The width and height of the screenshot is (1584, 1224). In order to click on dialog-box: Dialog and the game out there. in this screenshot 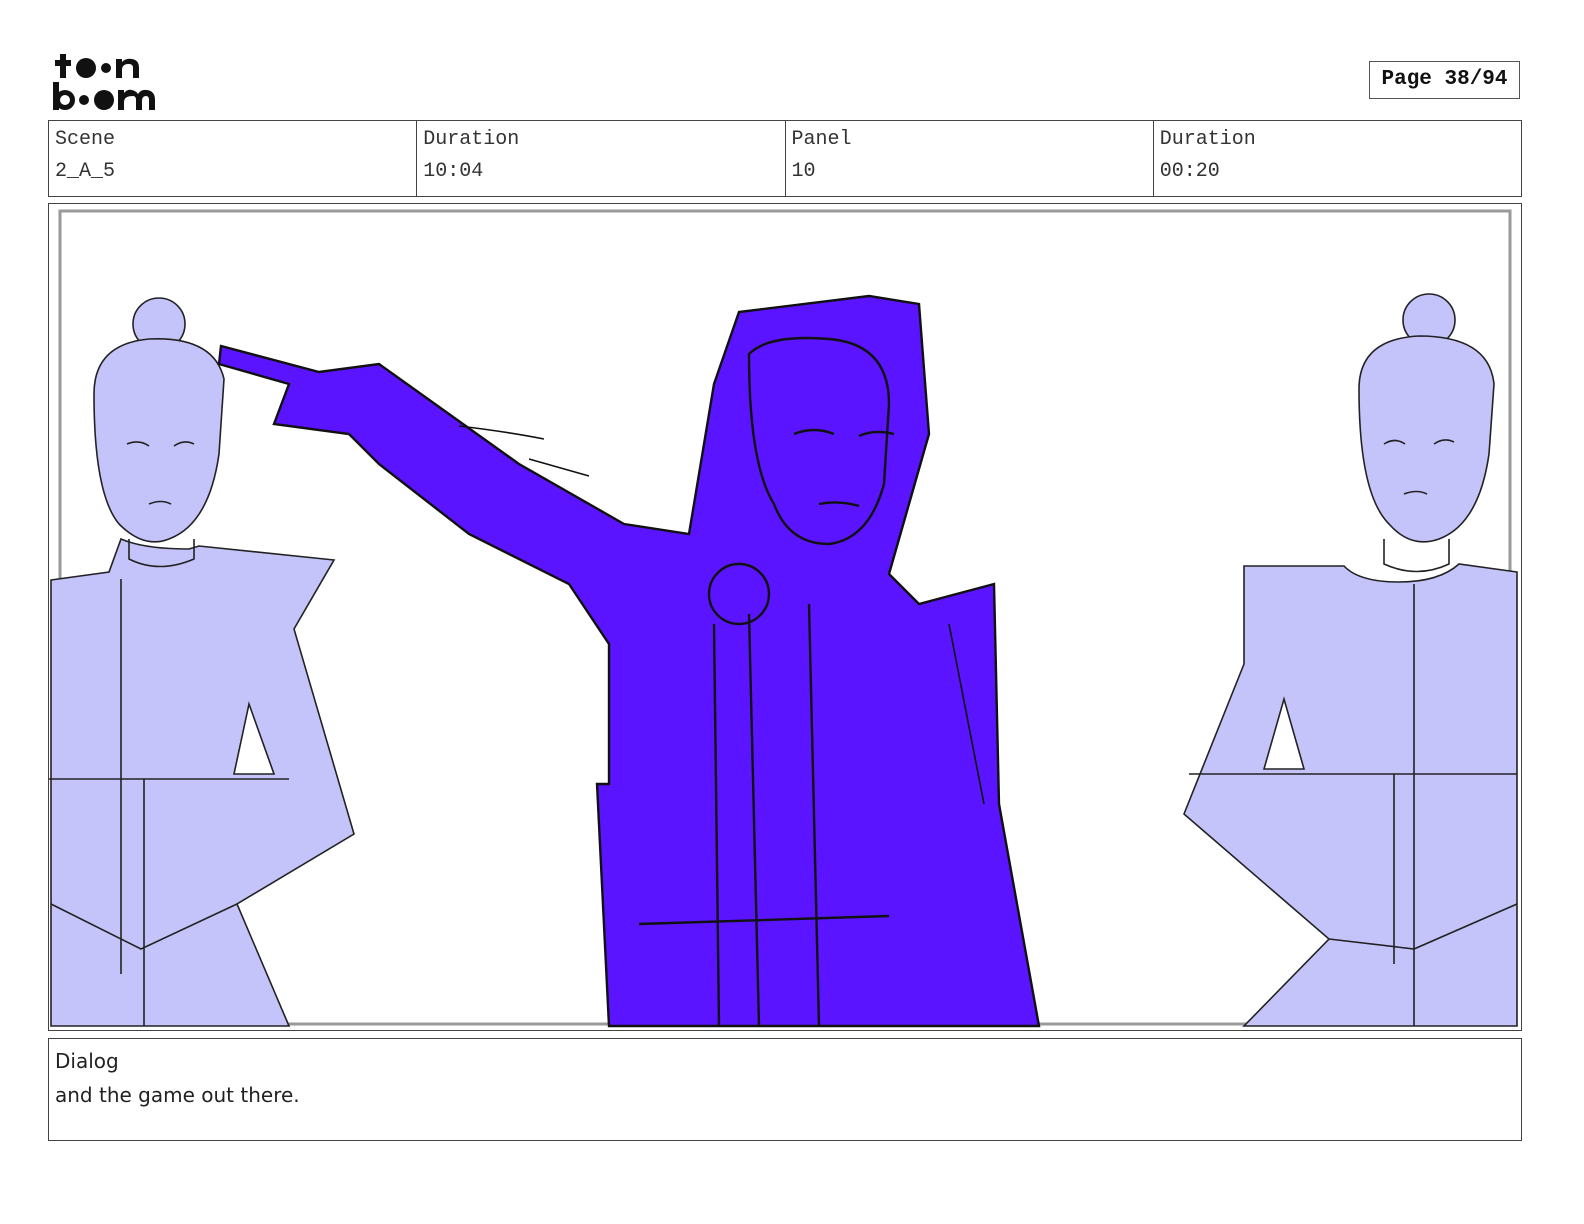, I will do `click(785, 1089)`.